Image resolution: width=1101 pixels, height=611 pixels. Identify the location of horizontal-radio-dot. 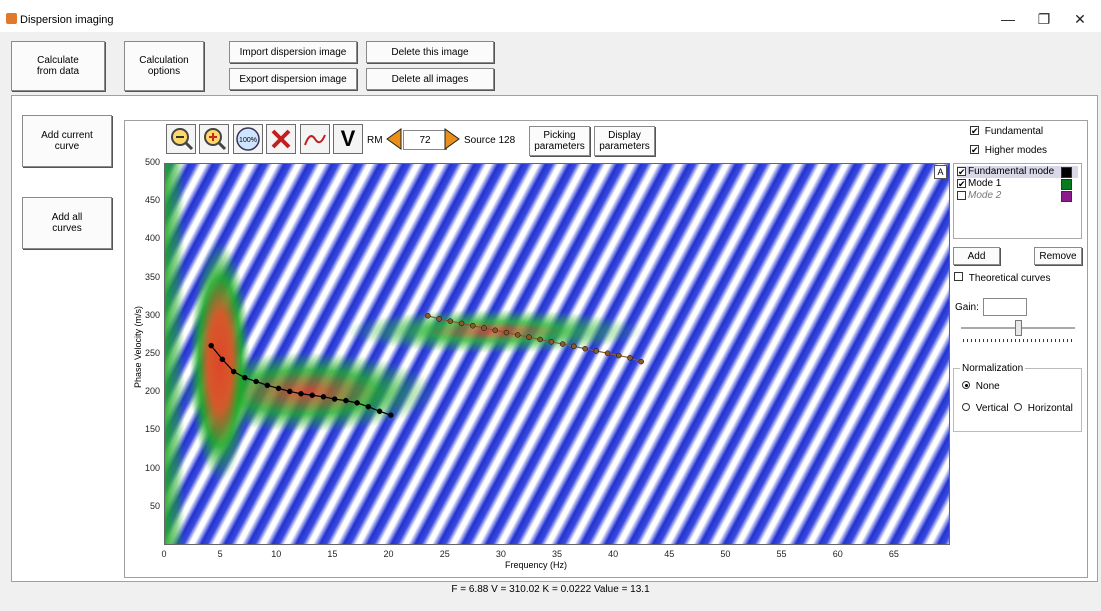
(1018, 407).